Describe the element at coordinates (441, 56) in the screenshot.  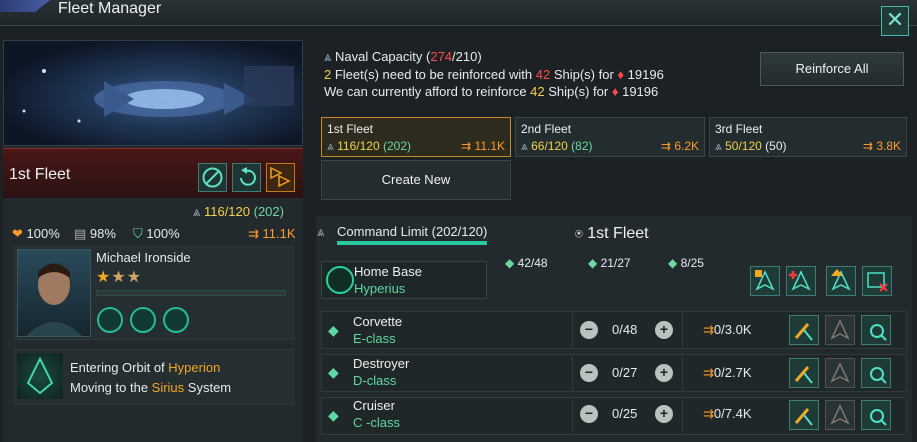
I see `naval-current: 274` at that location.